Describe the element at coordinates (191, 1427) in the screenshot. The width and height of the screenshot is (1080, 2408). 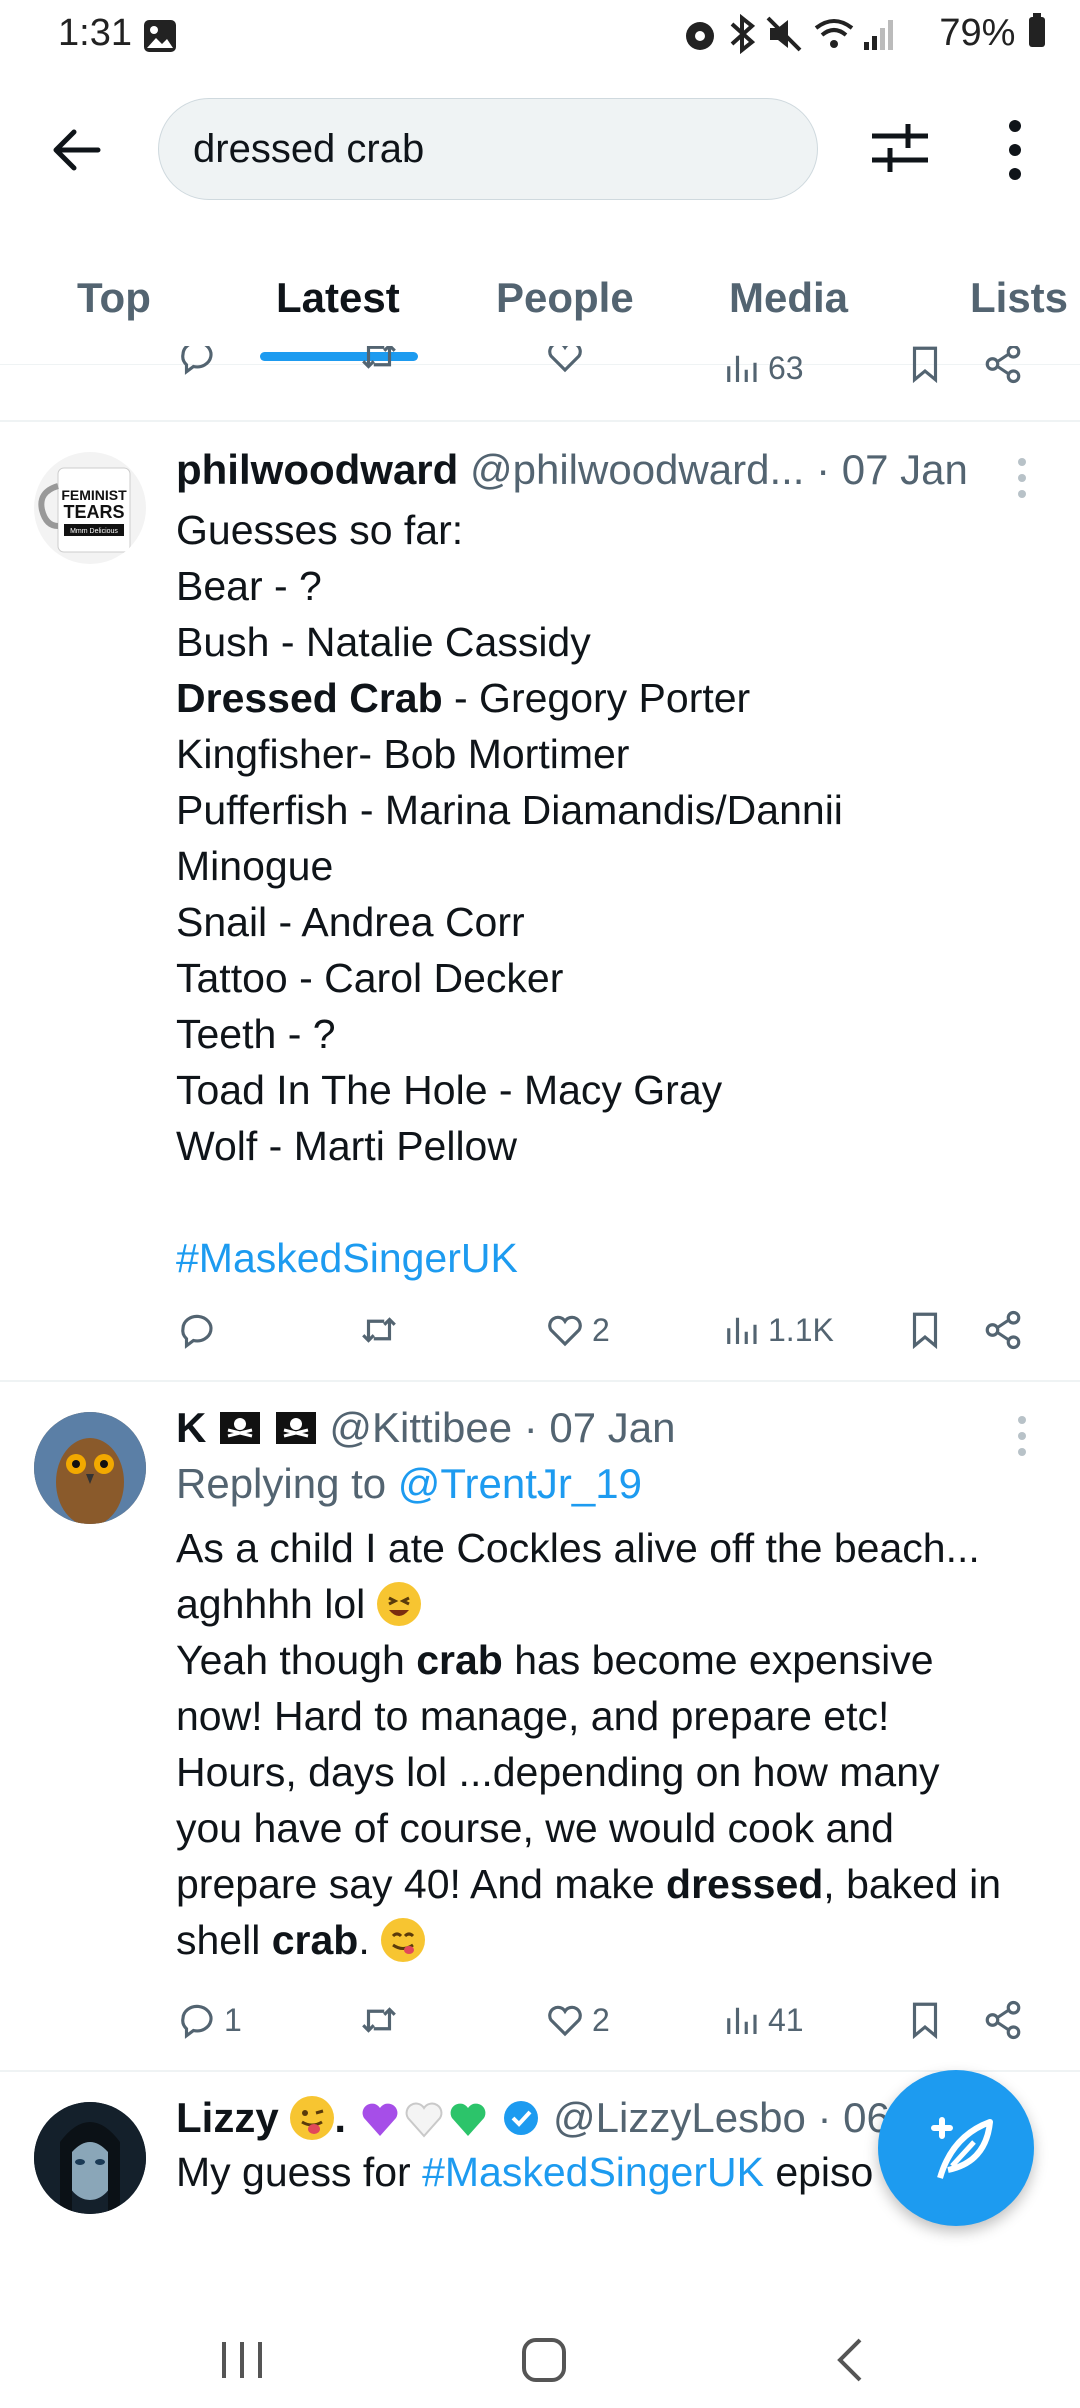
I see `display-name: K` at that location.